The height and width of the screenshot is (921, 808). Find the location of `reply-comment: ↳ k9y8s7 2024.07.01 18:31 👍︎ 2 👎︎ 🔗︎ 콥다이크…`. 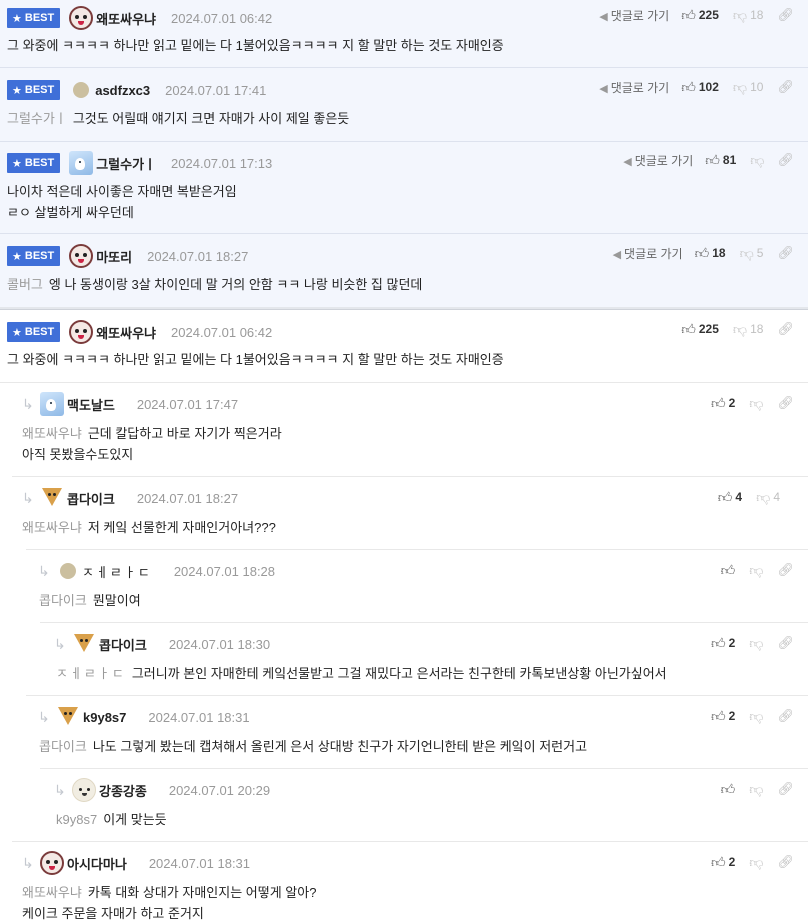

reply-comment: ↳ k9y8s7 2024.07.01 18:31 👍︎ 2 👎︎ 🔗︎ 콥다이크… is located at coordinates (417, 731).